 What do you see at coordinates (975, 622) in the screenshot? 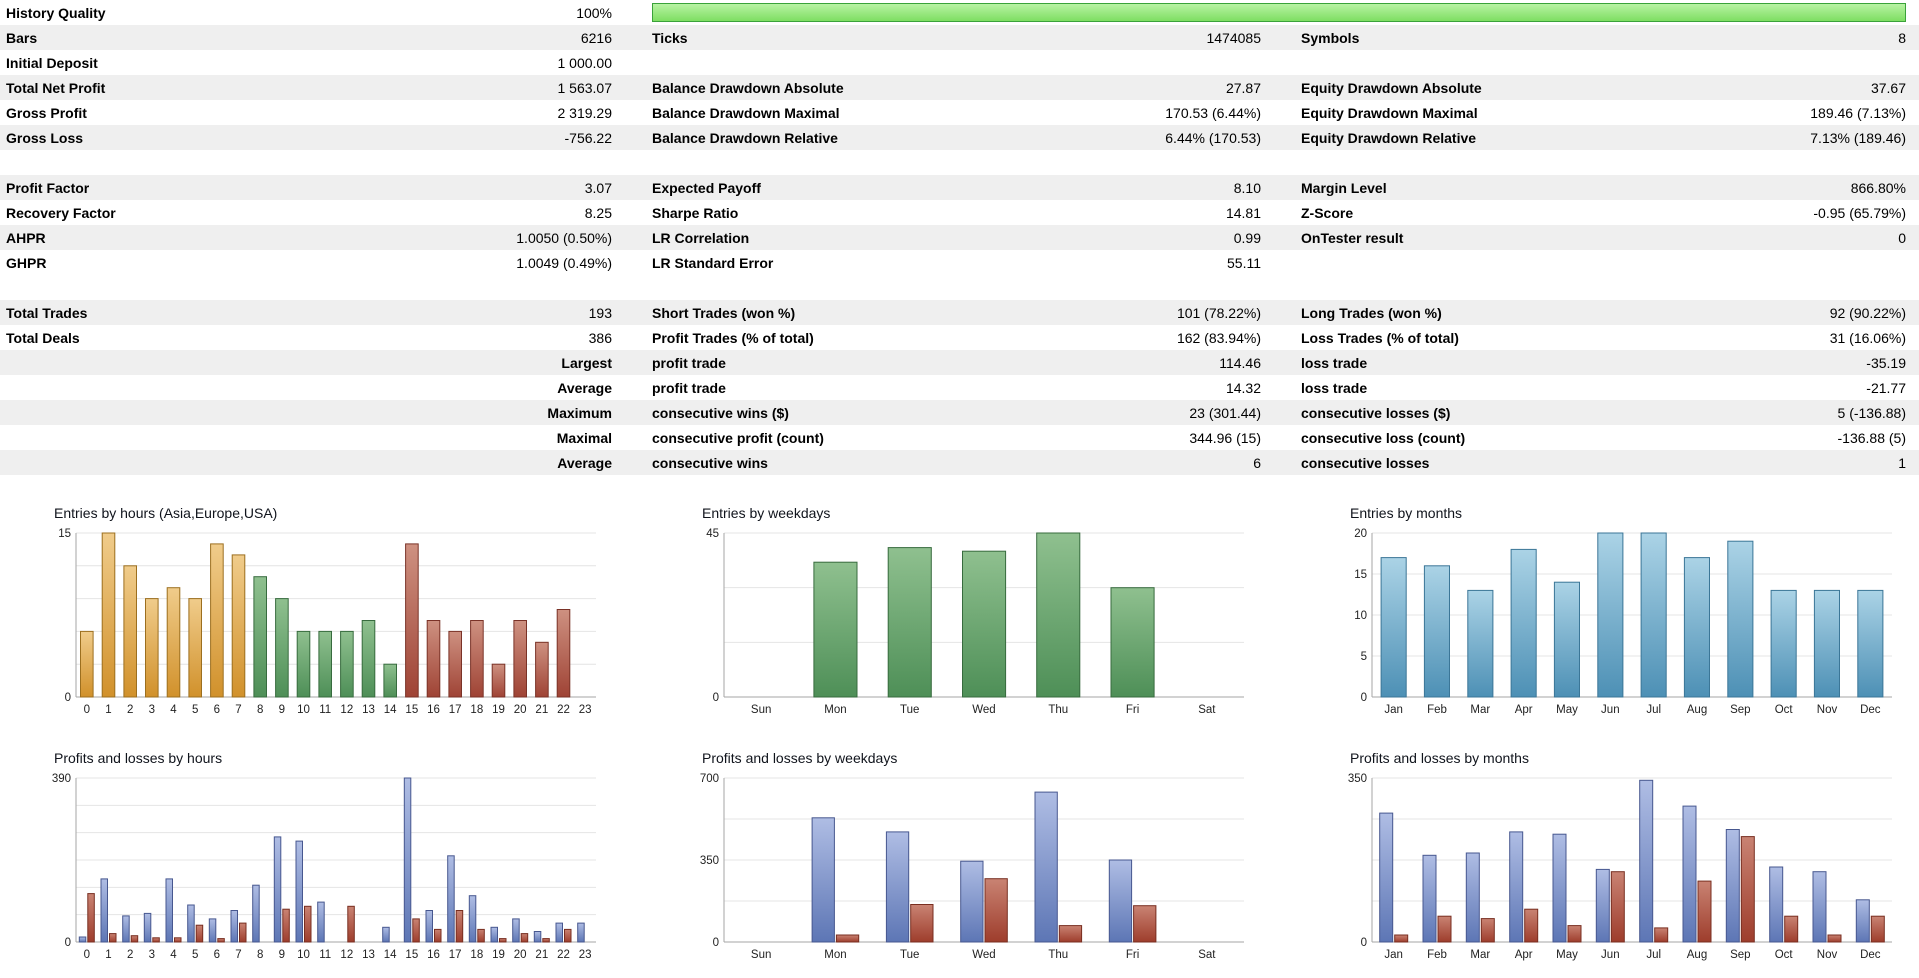
I see `chart-canvas: 0 45 Sun Mon Tue Wed Thu Fri Sat` at bounding box center [975, 622].